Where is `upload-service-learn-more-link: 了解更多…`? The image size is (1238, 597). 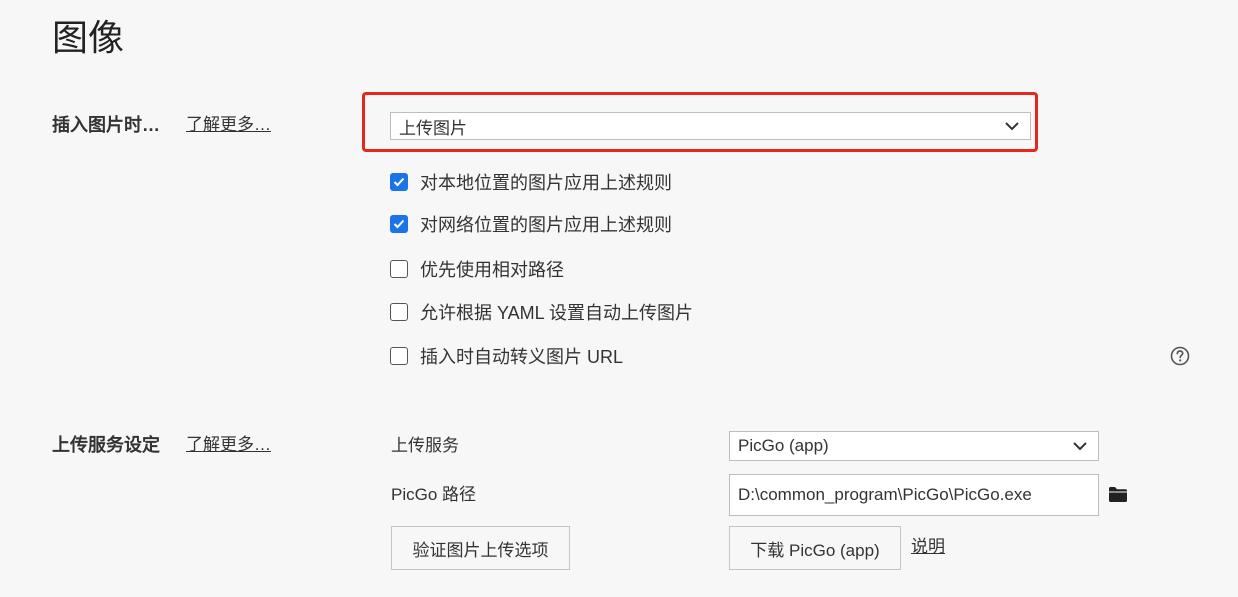
upload-service-learn-more-link: 了解更多… is located at coordinates (228, 445).